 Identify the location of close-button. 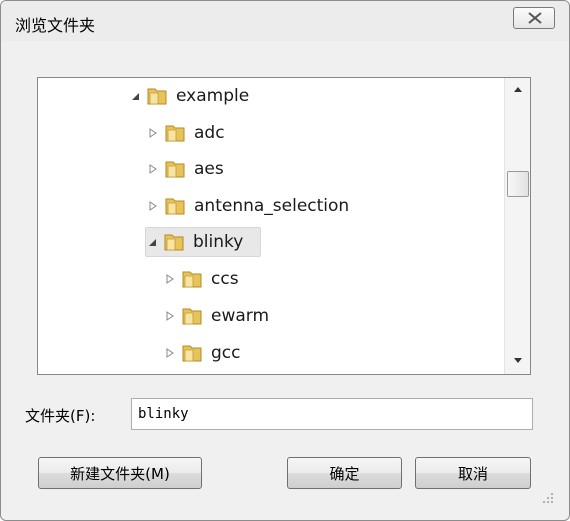
(534, 18).